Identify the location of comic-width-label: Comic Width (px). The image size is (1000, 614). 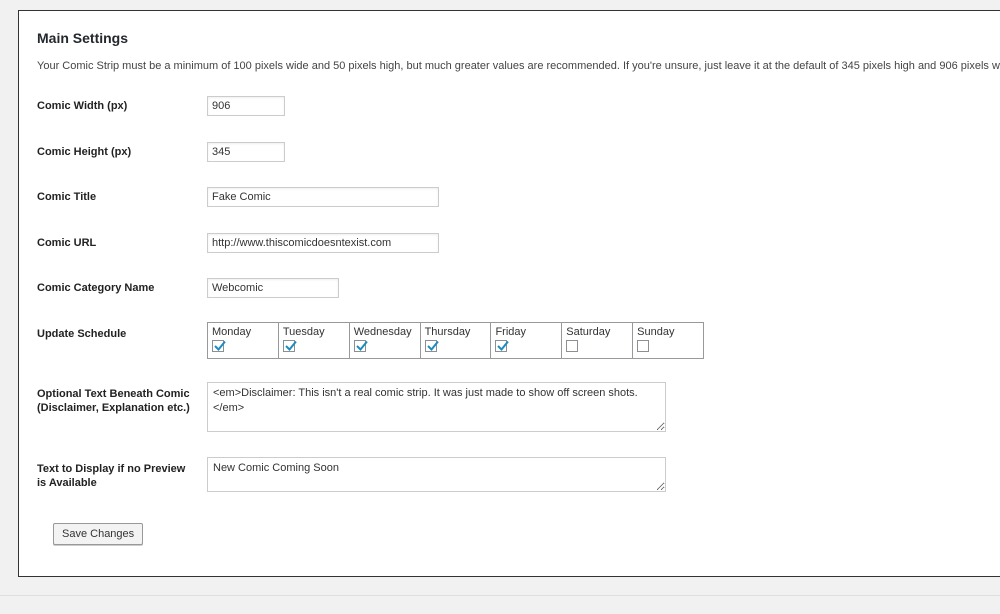
(82, 106).